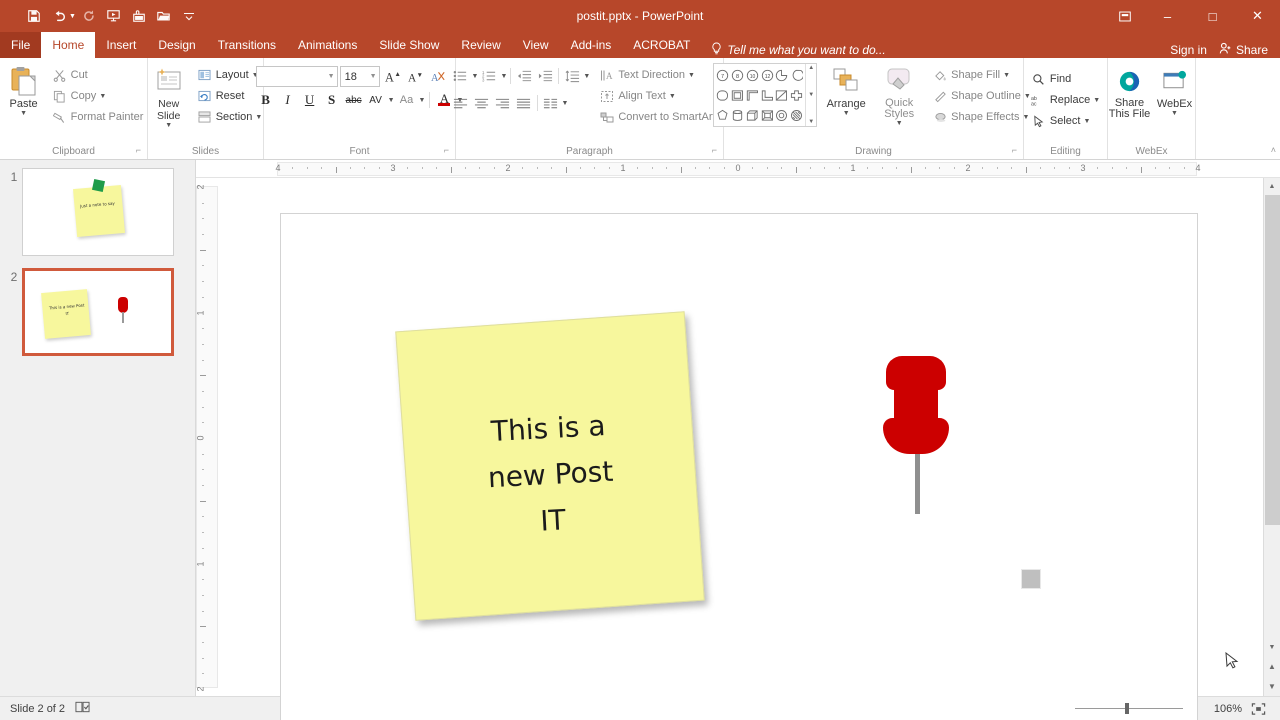 Image resolution: width=1280 pixels, height=720 pixels. Describe the element at coordinates (415, 76) in the screenshot. I see `decrease-font-size-button: A ▼` at that location.